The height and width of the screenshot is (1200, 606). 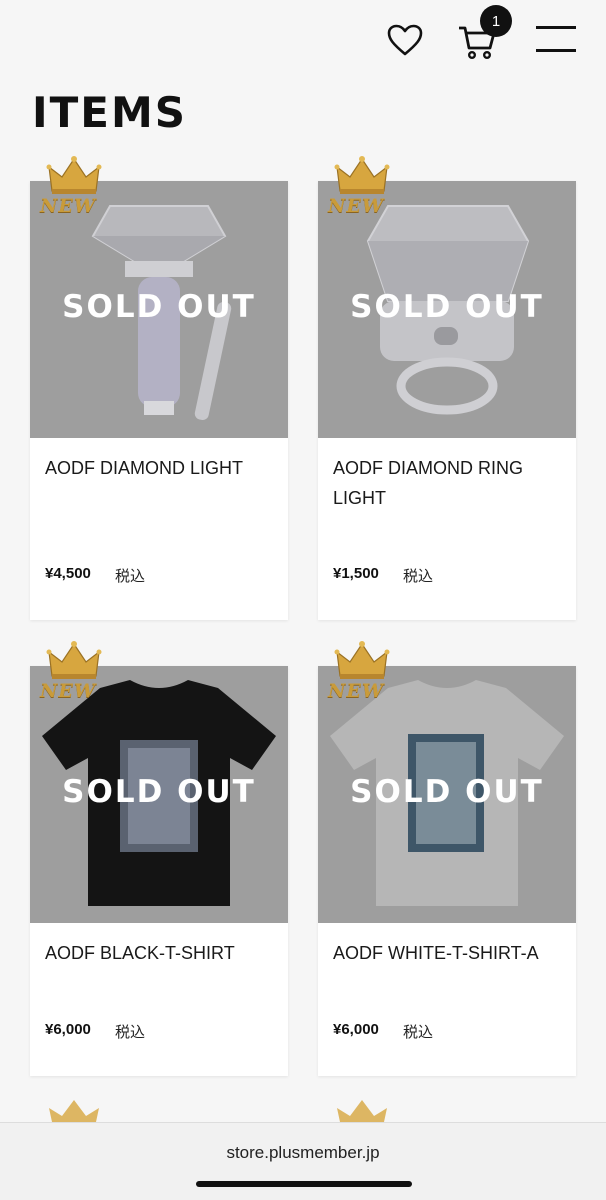 I want to click on home-indicator, so click(x=304, y=1184).